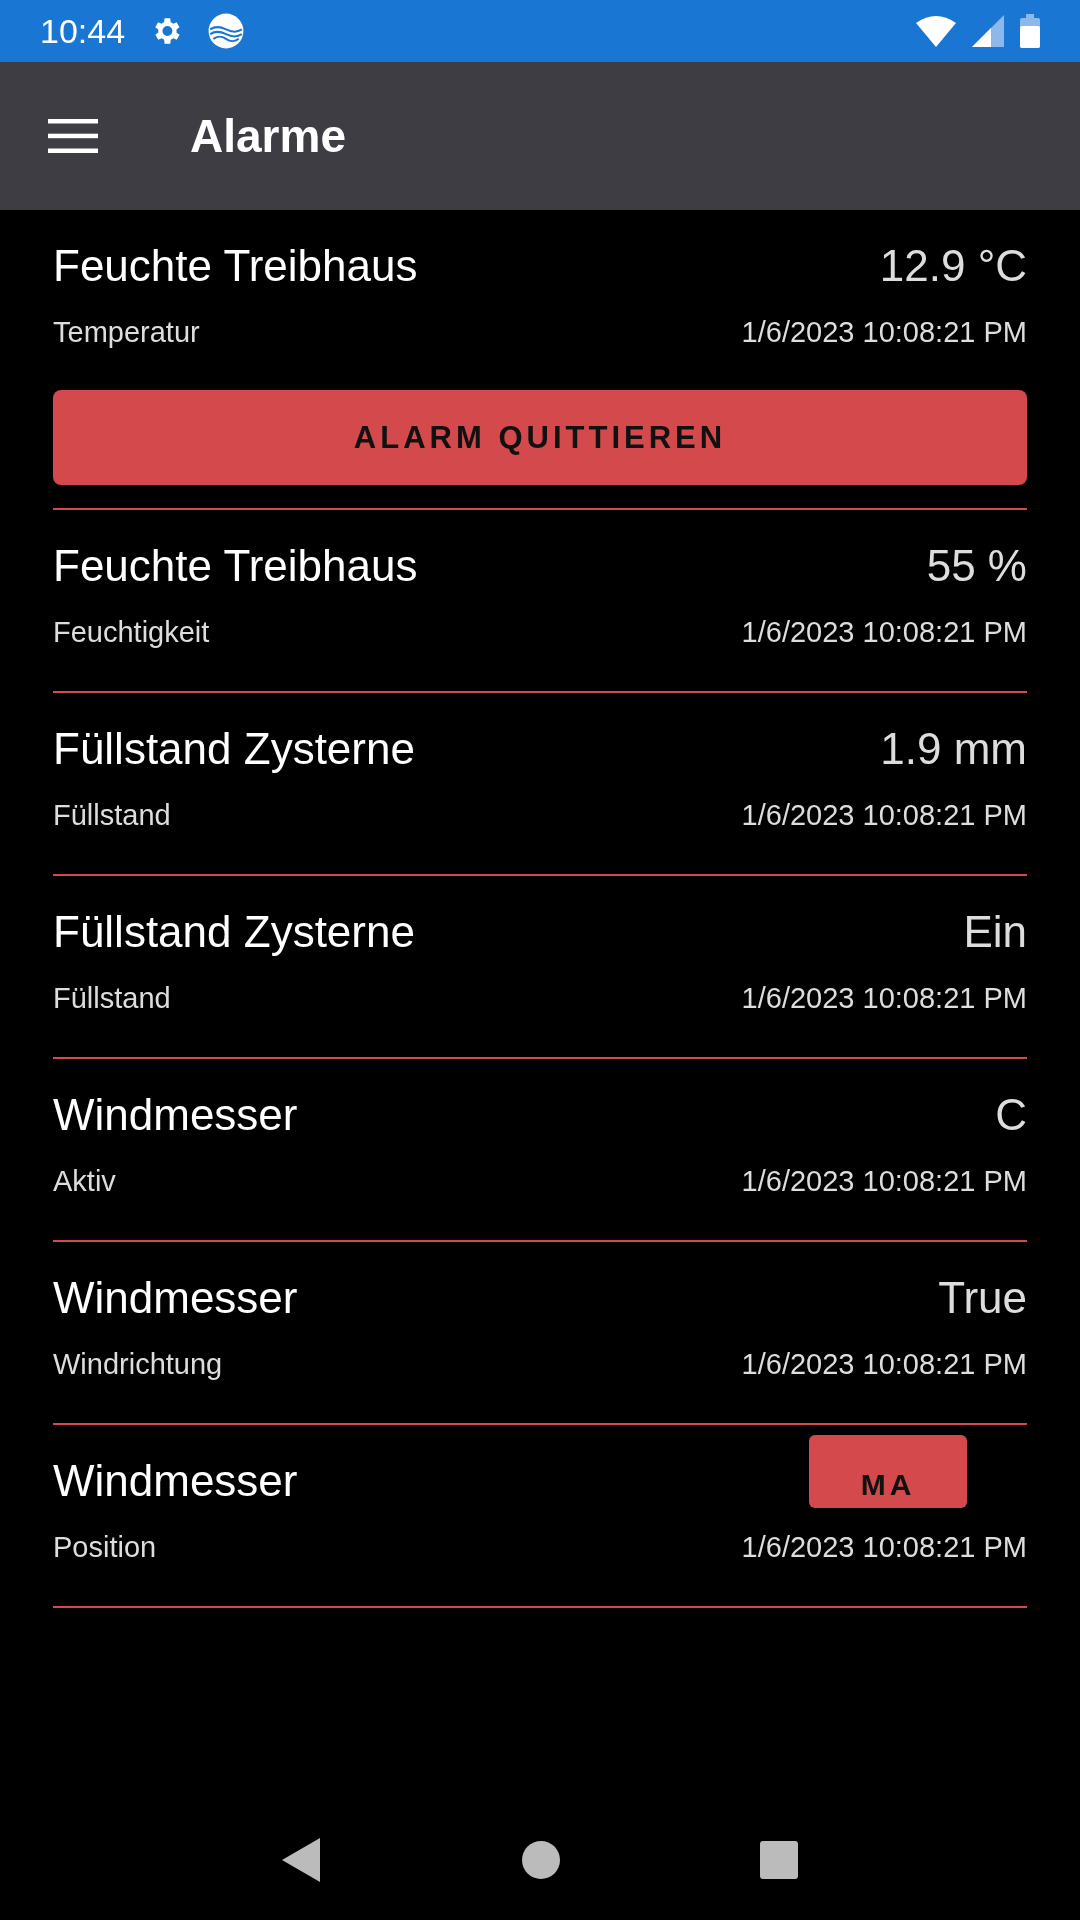 Image resolution: width=1080 pixels, height=1920 pixels. Describe the element at coordinates (268, 136) in the screenshot. I see `screen-title: Alarme` at that location.